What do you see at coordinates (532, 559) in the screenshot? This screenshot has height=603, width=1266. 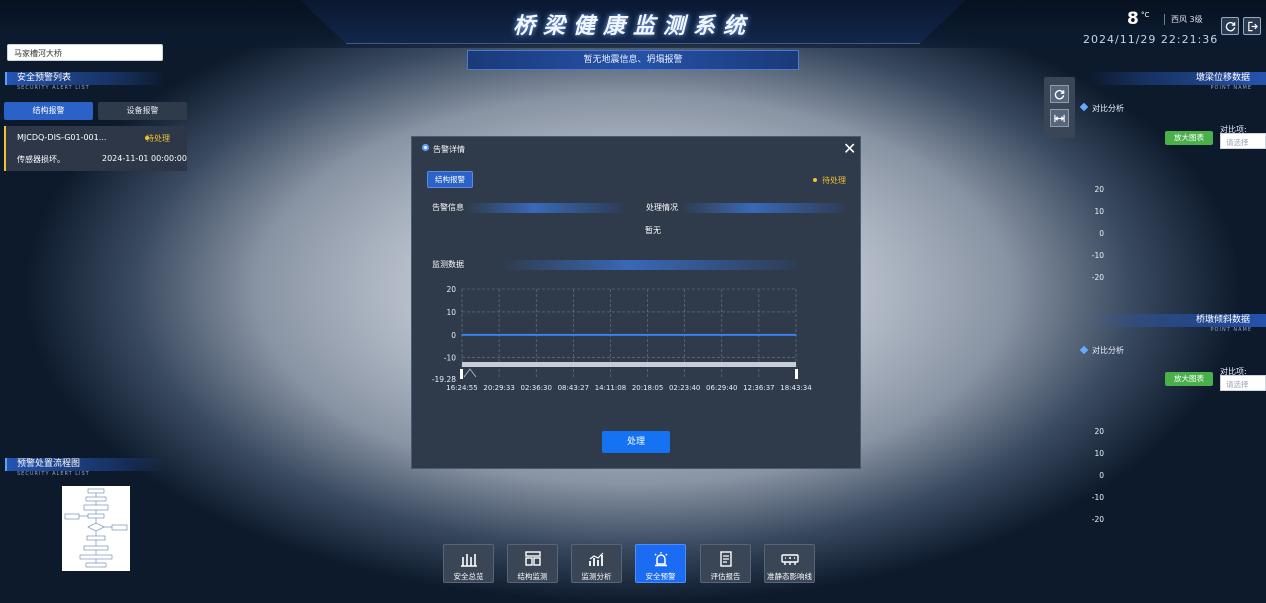 I see `structure-icon` at bounding box center [532, 559].